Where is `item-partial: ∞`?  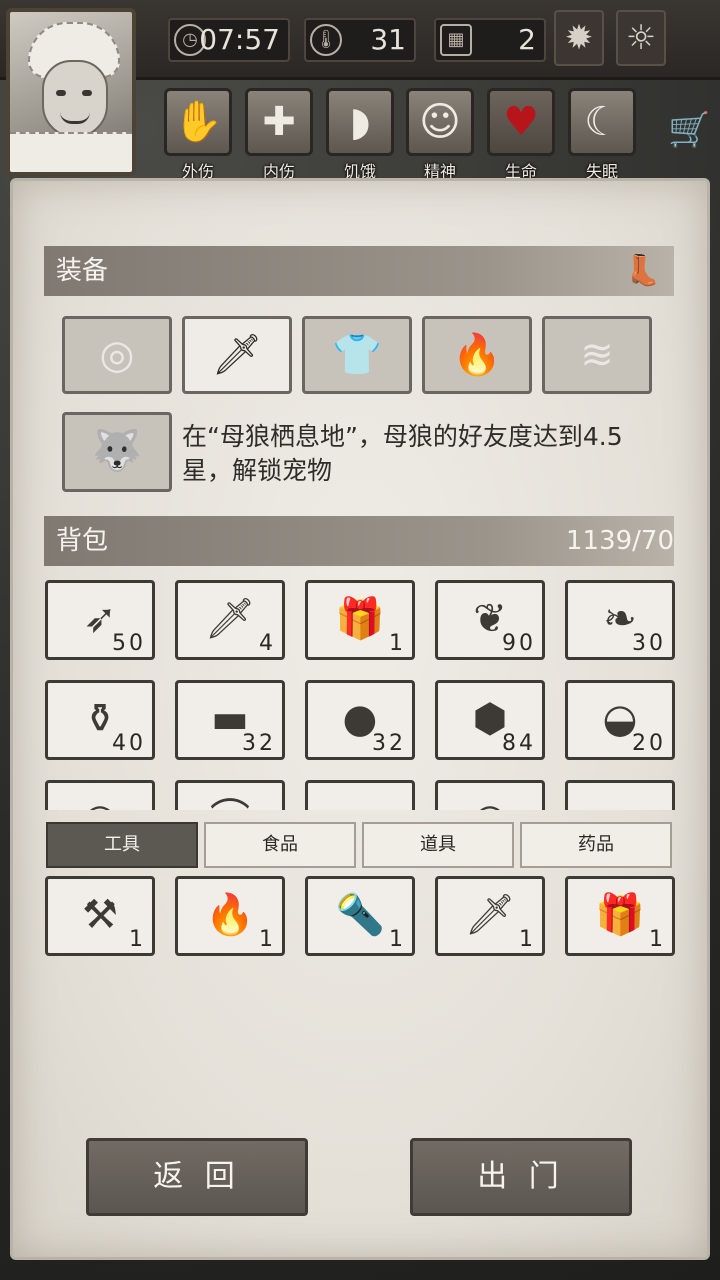 item-partial: ∞ is located at coordinates (620, 795).